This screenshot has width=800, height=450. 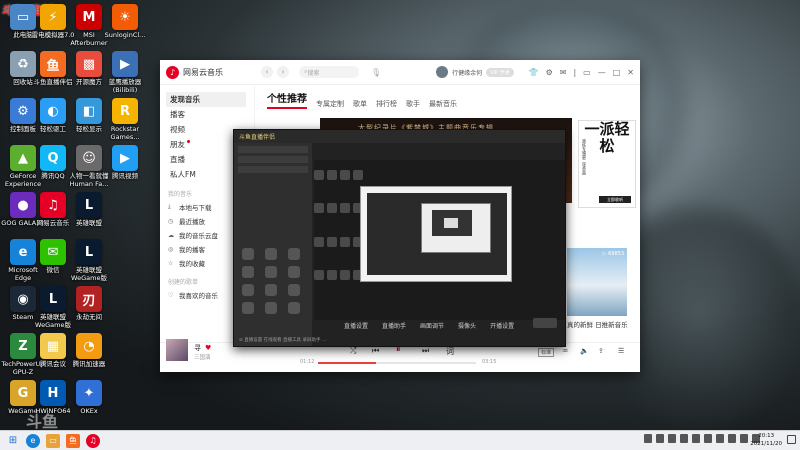 I want to click on banner-right: 一派轻松 滚炼专辑第二张单曲 立即收听, so click(x=607, y=164).